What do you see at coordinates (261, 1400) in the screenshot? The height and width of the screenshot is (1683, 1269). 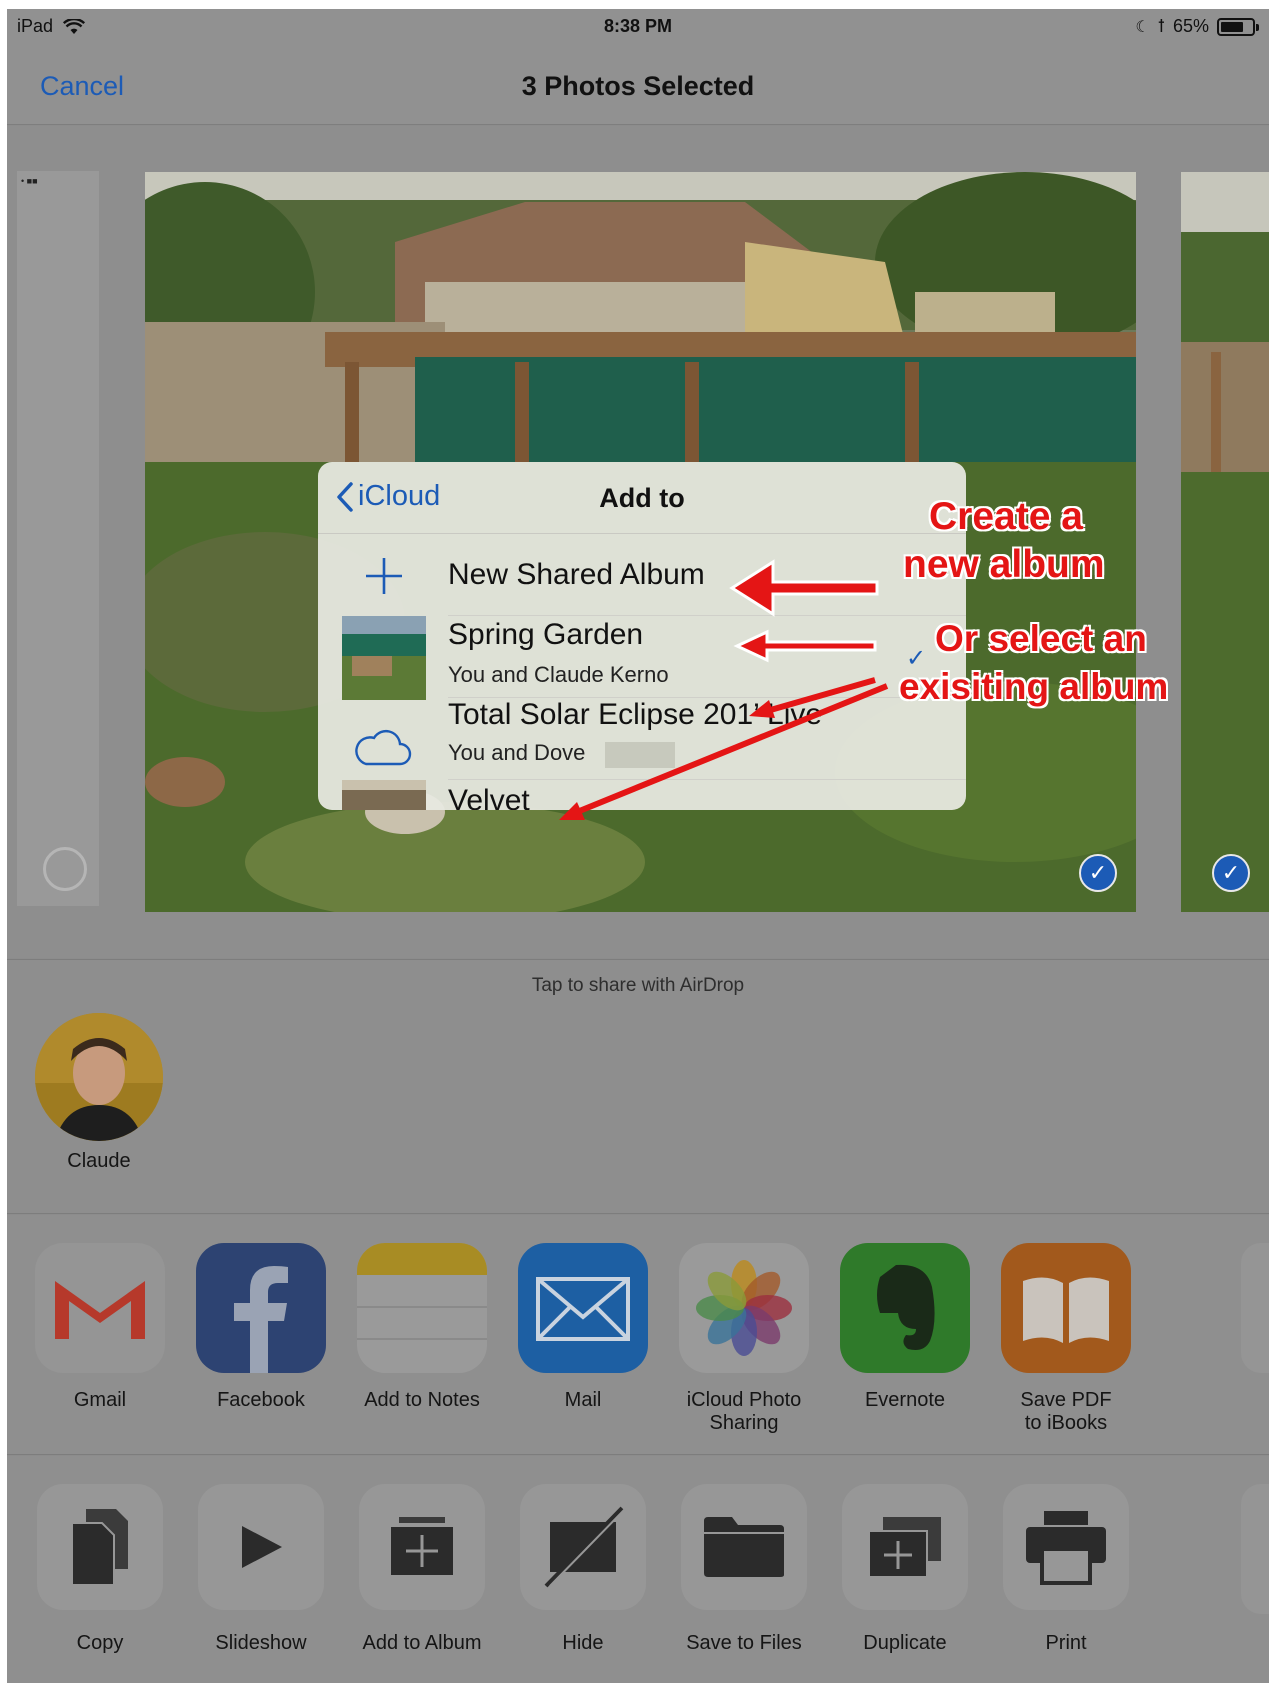 I see `app-label: Facebook` at bounding box center [261, 1400].